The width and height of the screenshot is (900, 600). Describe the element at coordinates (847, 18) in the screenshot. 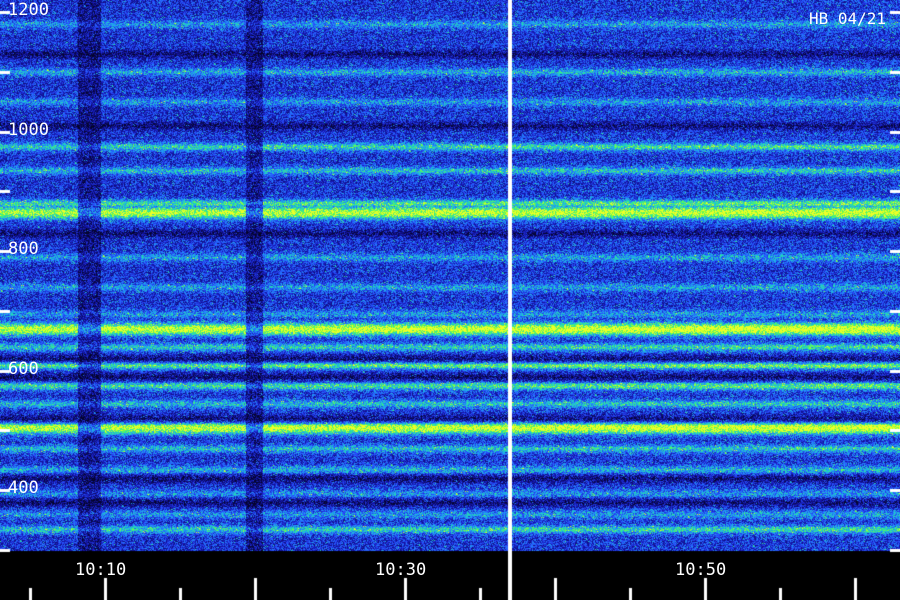

I see `corner-label: HB 04/21` at that location.